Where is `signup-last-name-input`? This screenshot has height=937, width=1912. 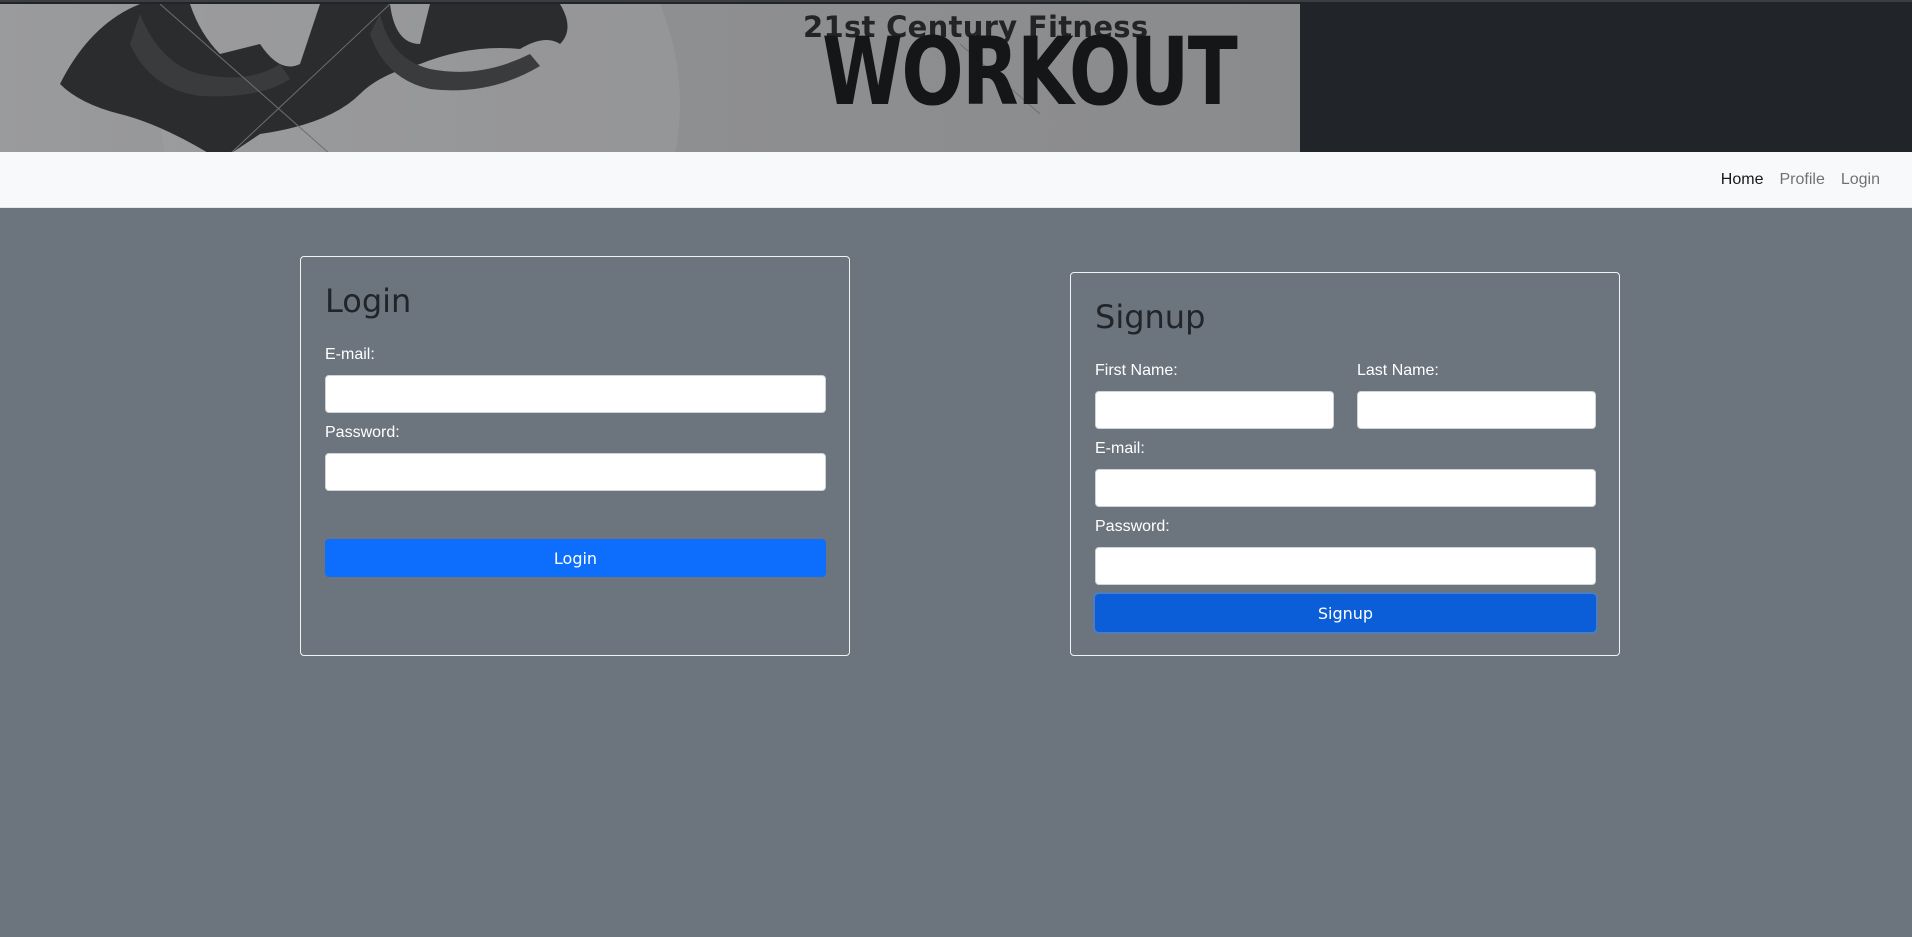 signup-last-name-input is located at coordinates (1476, 410).